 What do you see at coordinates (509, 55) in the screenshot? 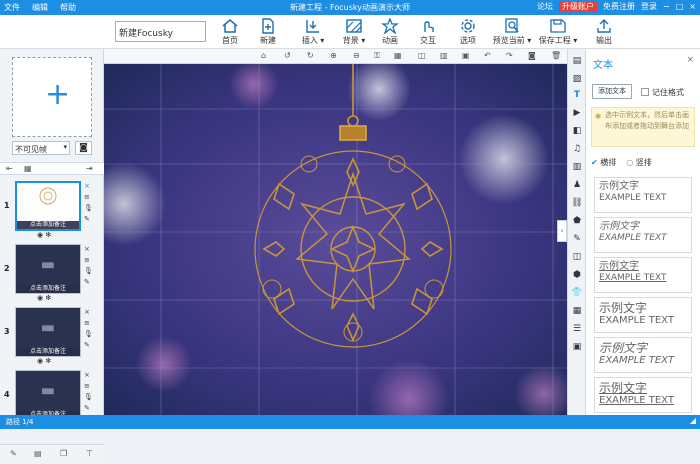
I see `redo-icon: ↷` at bounding box center [509, 55].